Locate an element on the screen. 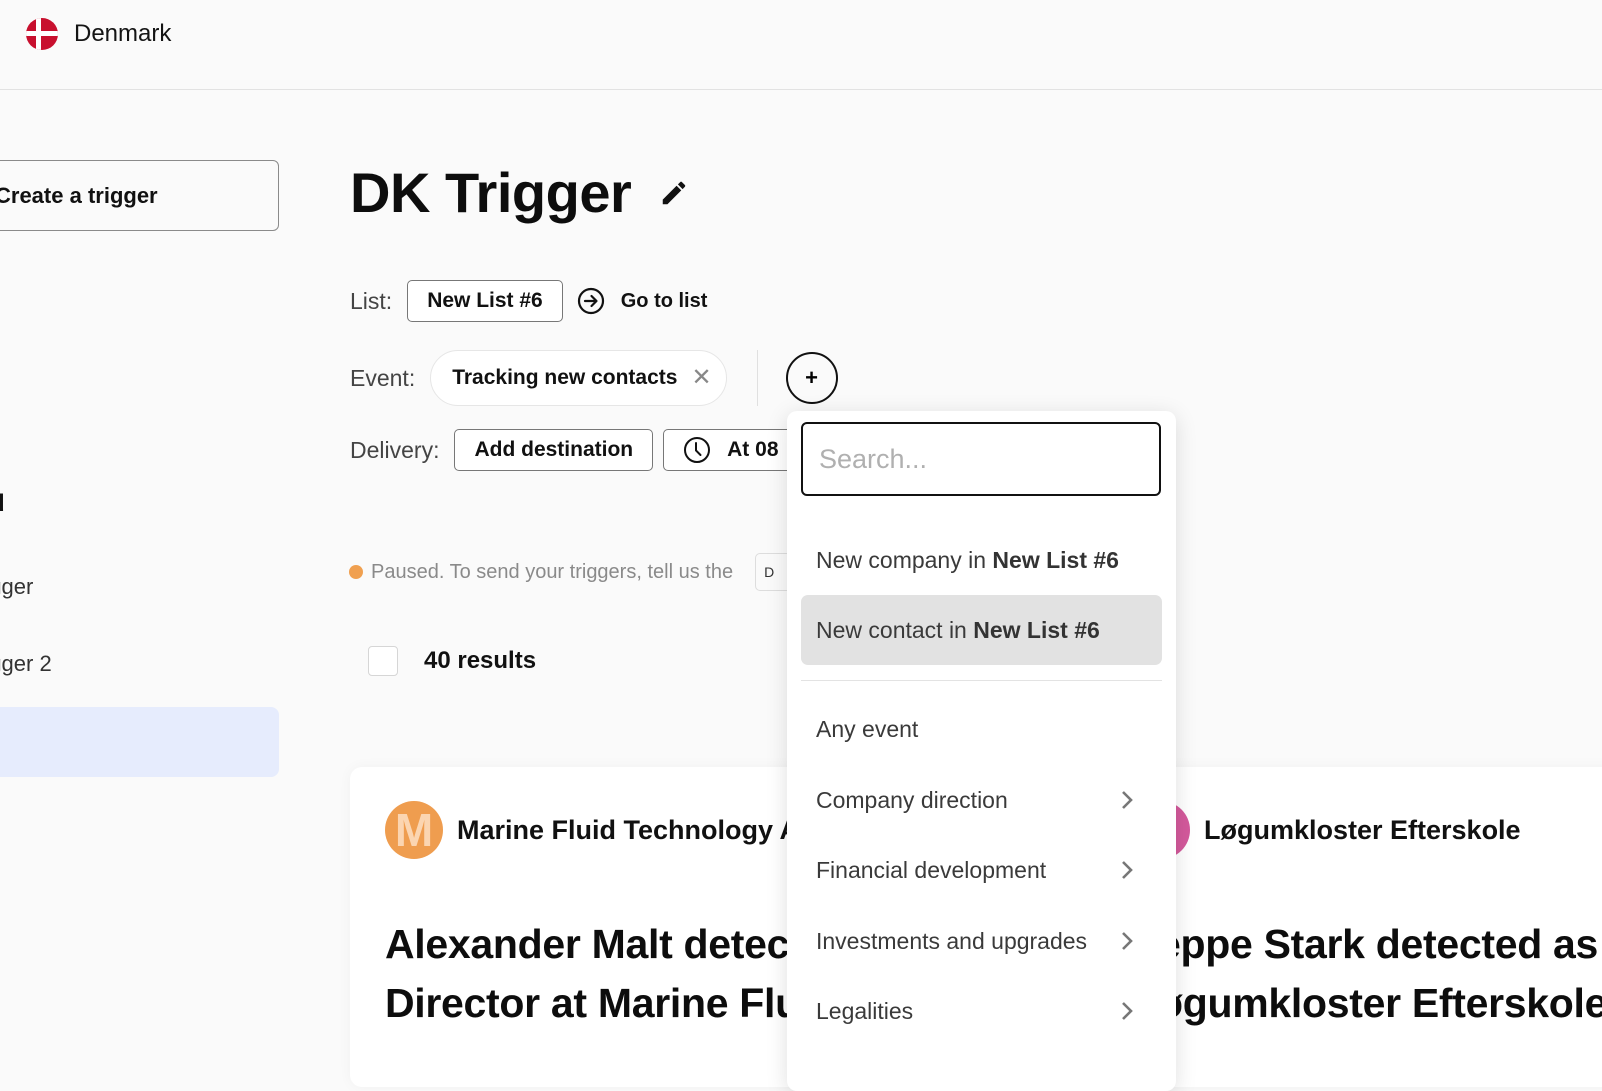 This screenshot has height=1091, width=1602. menu-item-prefix: New contact in is located at coordinates (895, 629).